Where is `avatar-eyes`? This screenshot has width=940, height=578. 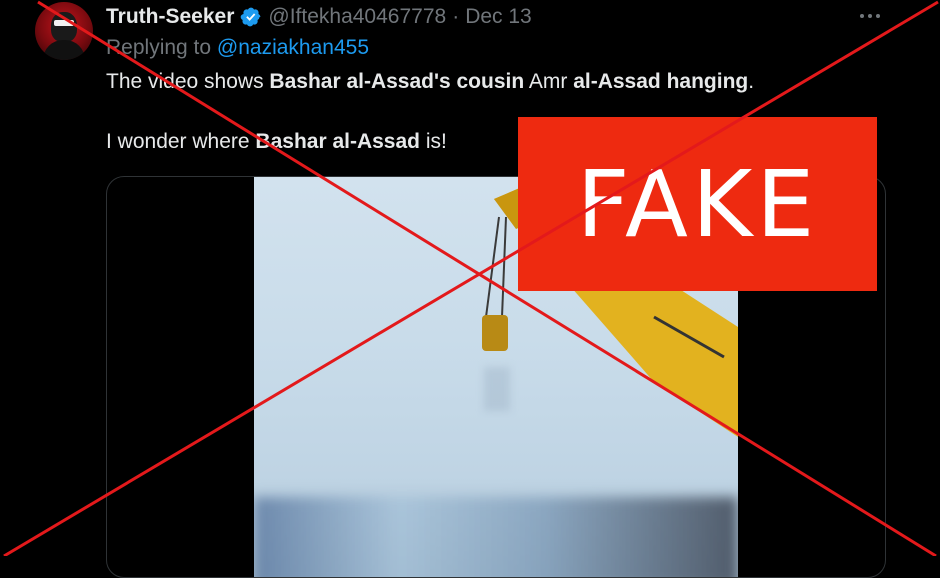
avatar-eyes is located at coordinates (64, 23).